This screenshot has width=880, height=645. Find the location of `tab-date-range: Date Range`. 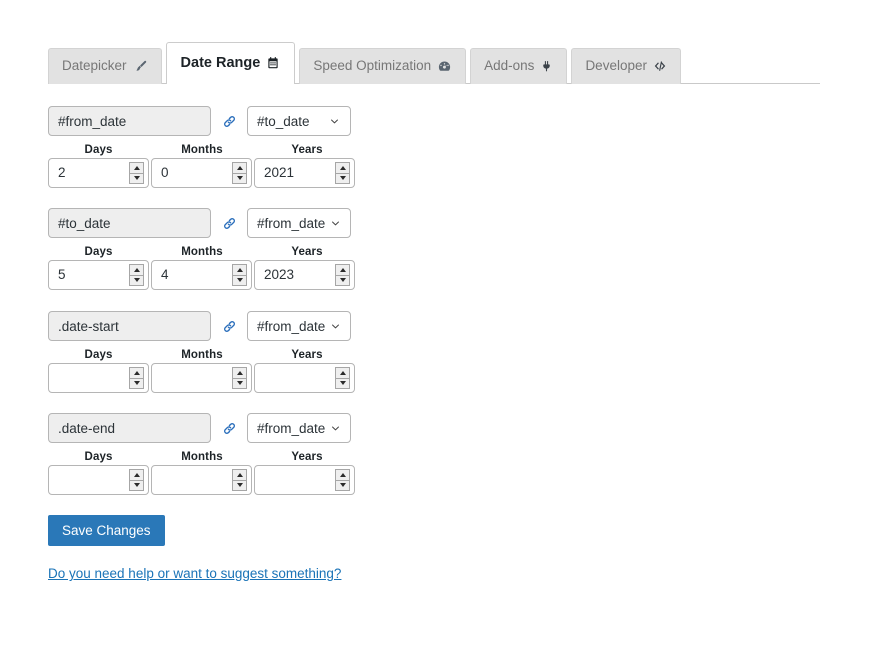

tab-date-range: Date Range is located at coordinates (230, 63).